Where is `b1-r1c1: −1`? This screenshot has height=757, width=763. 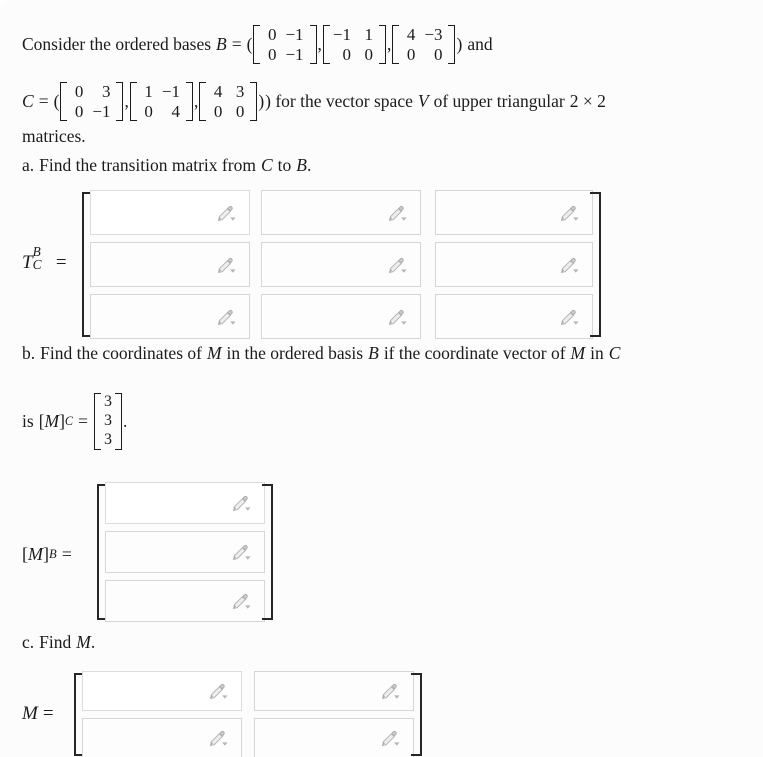 b1-r1c1: −1 is located at coordinates (294, 54).